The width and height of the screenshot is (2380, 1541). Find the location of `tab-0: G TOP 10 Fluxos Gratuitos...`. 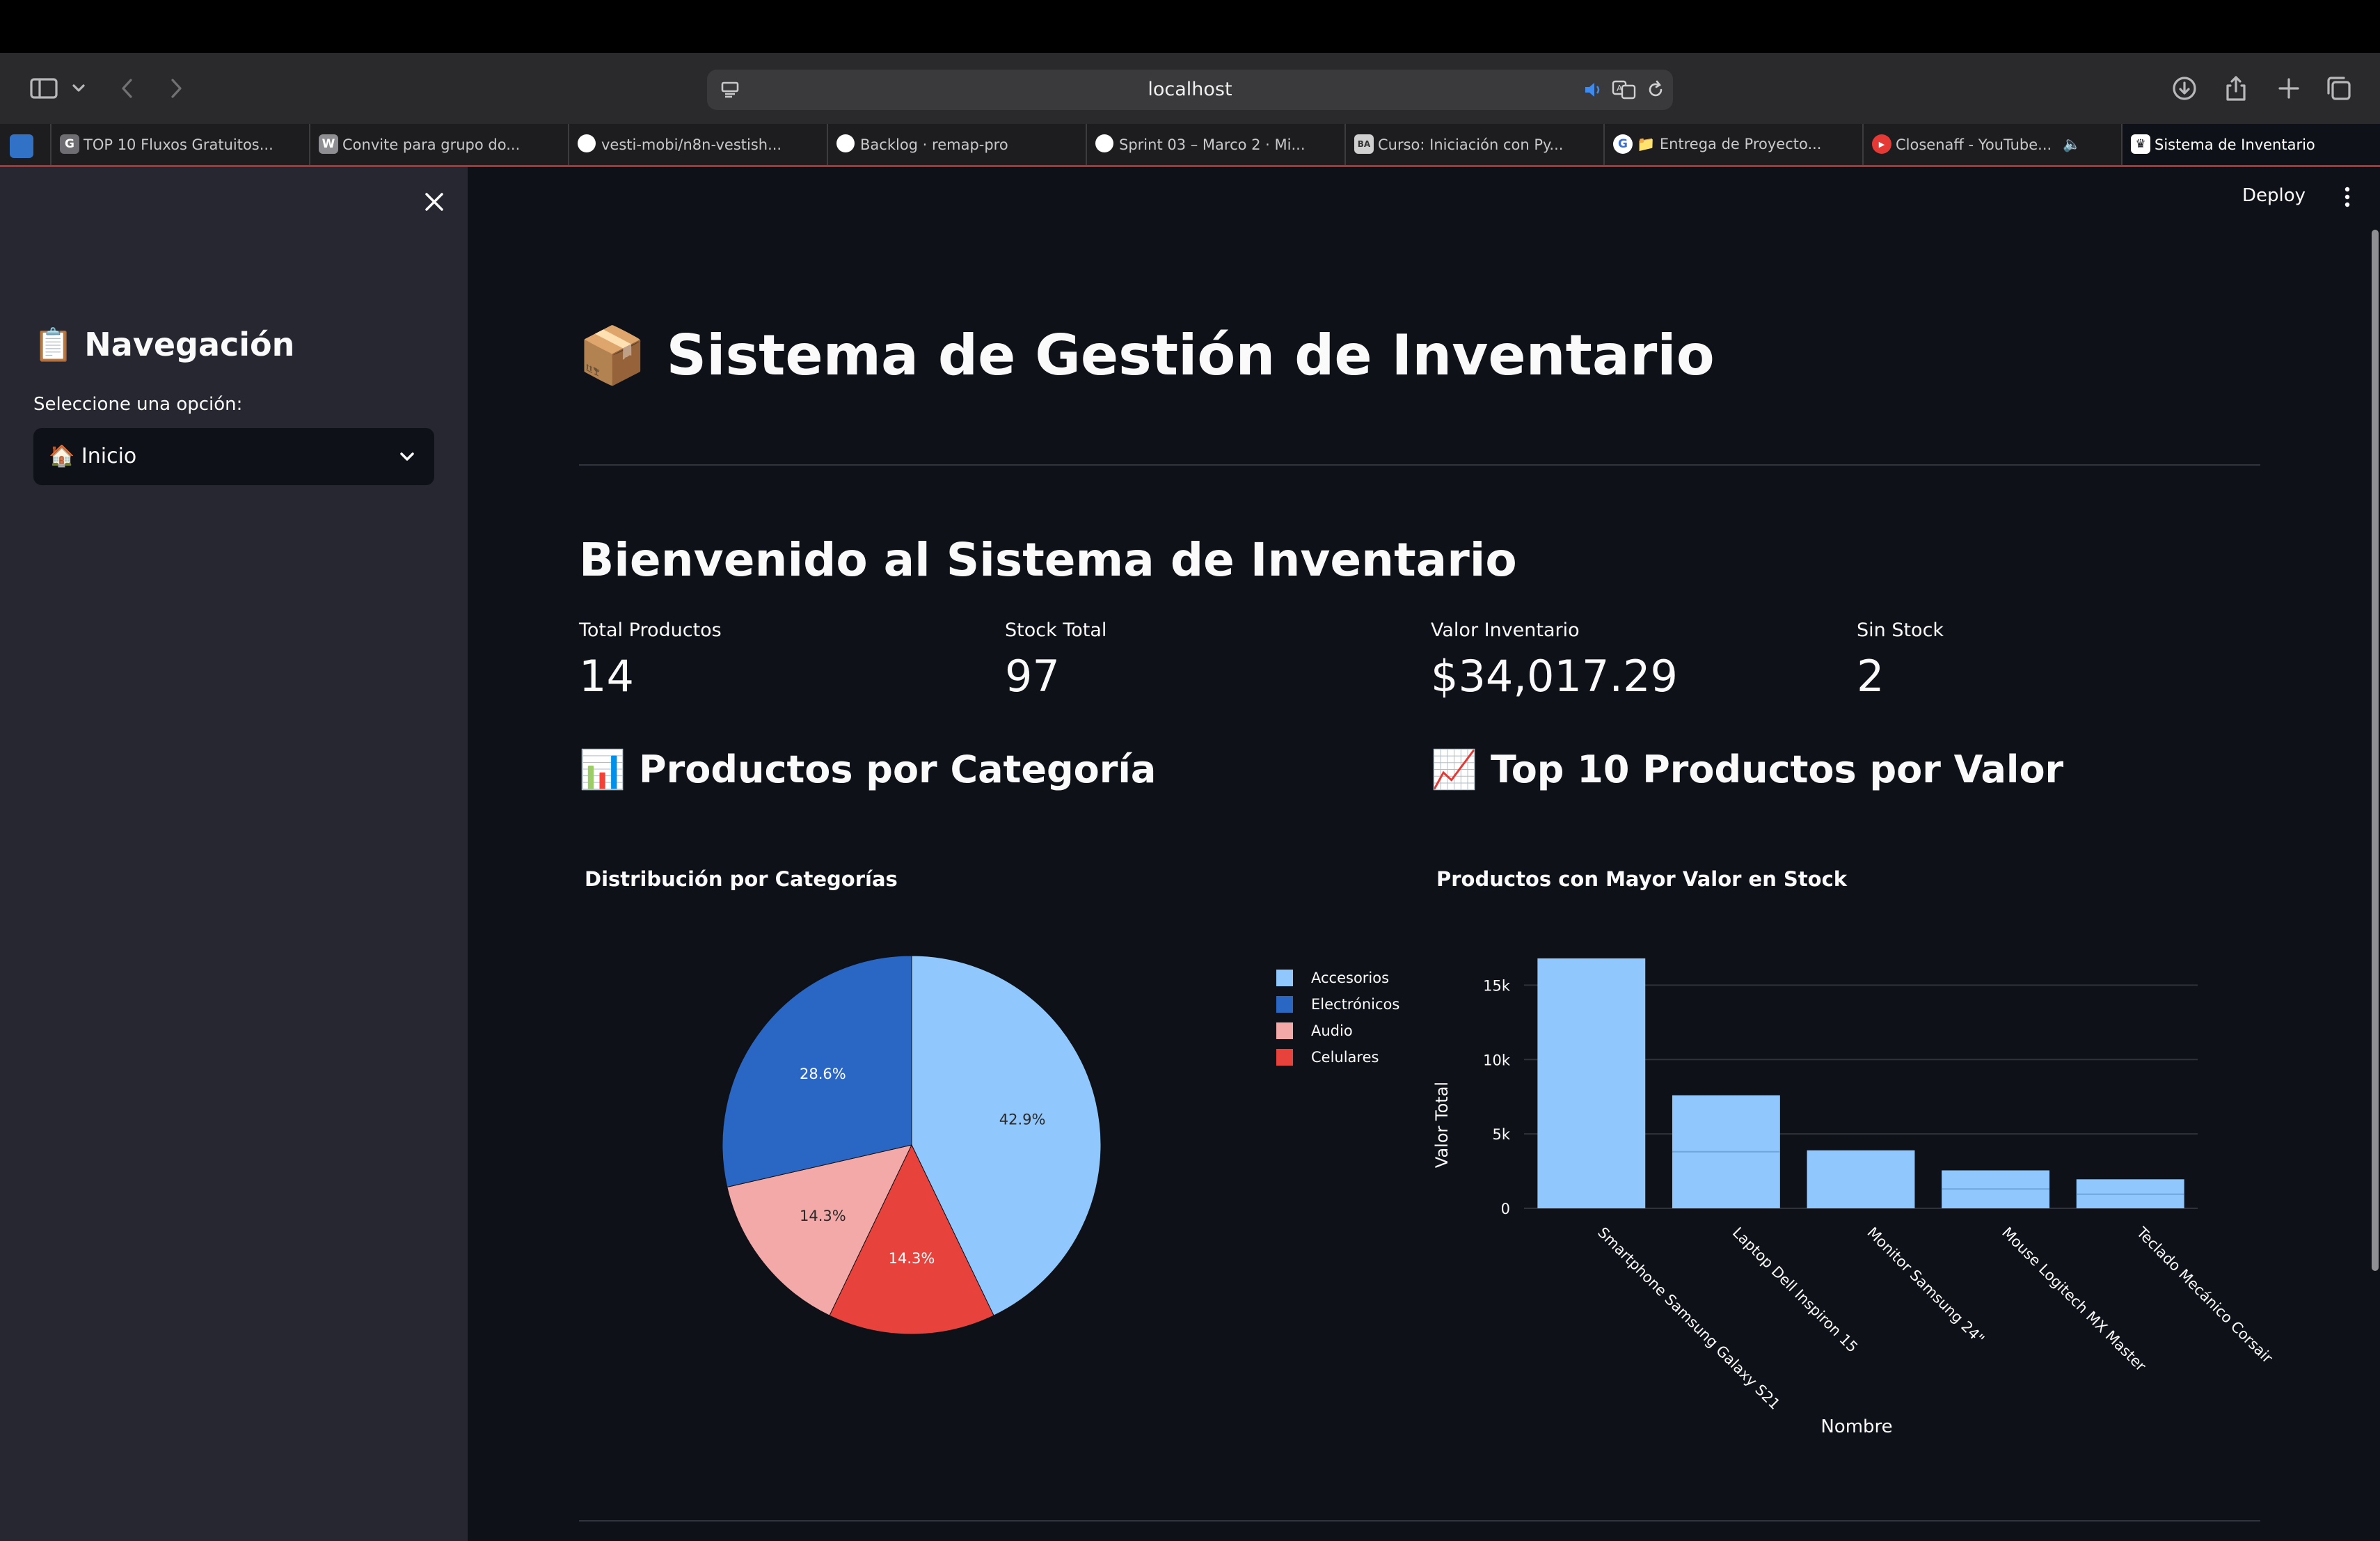

tab-0: G TOP 10 Fluxos Gratuitos... is located at coordinates (179, 144).